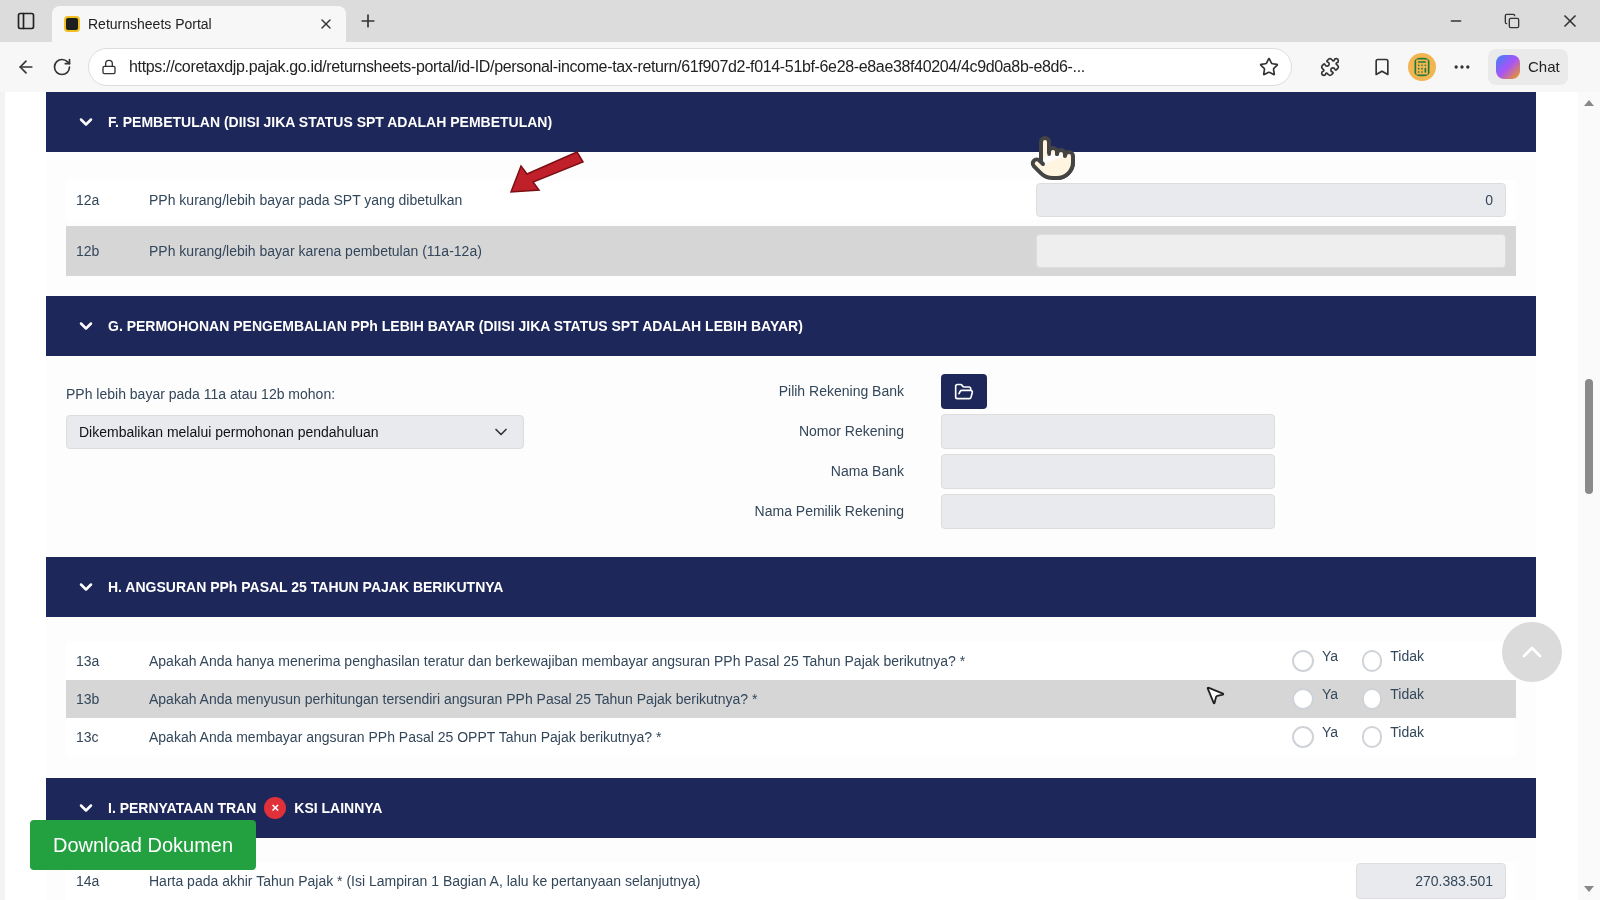 This screenshot has height=900, width=1600. What do you see at coordinates (88, 737) in the screenshot?
I see `row-number: 13c` at bounding box center [88, 737].